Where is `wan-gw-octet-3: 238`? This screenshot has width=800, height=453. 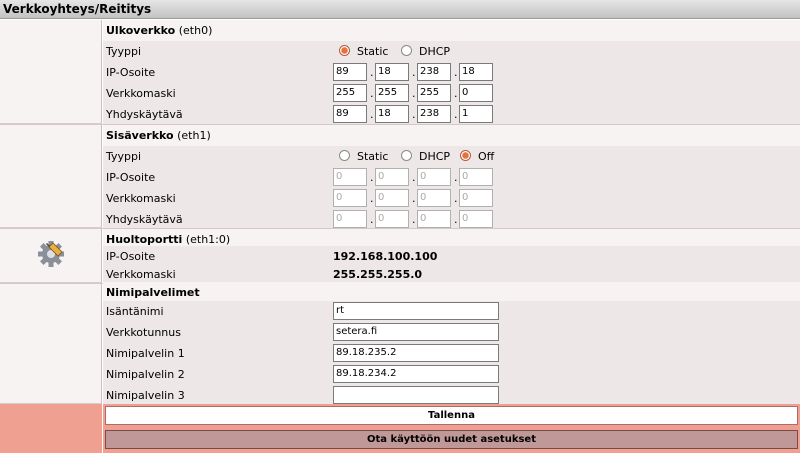 wan-gw-octet-3: 238 is located at coordinates (434, 114).